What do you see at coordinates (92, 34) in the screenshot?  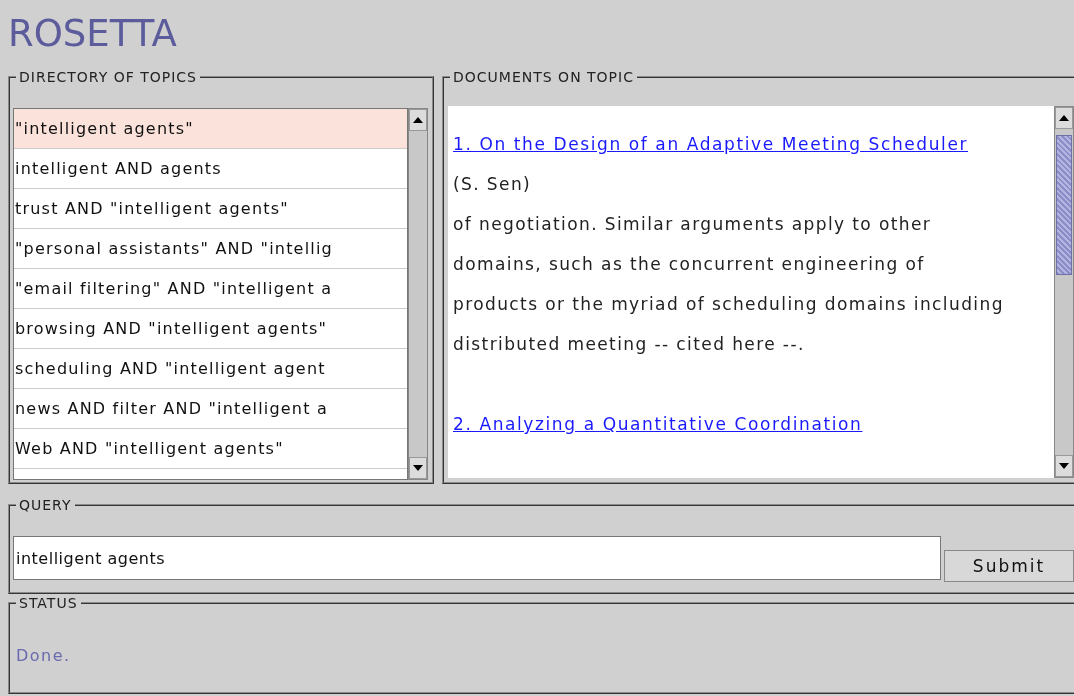 I see `app-title: ROSETTA` at bounding box center [92, 34].